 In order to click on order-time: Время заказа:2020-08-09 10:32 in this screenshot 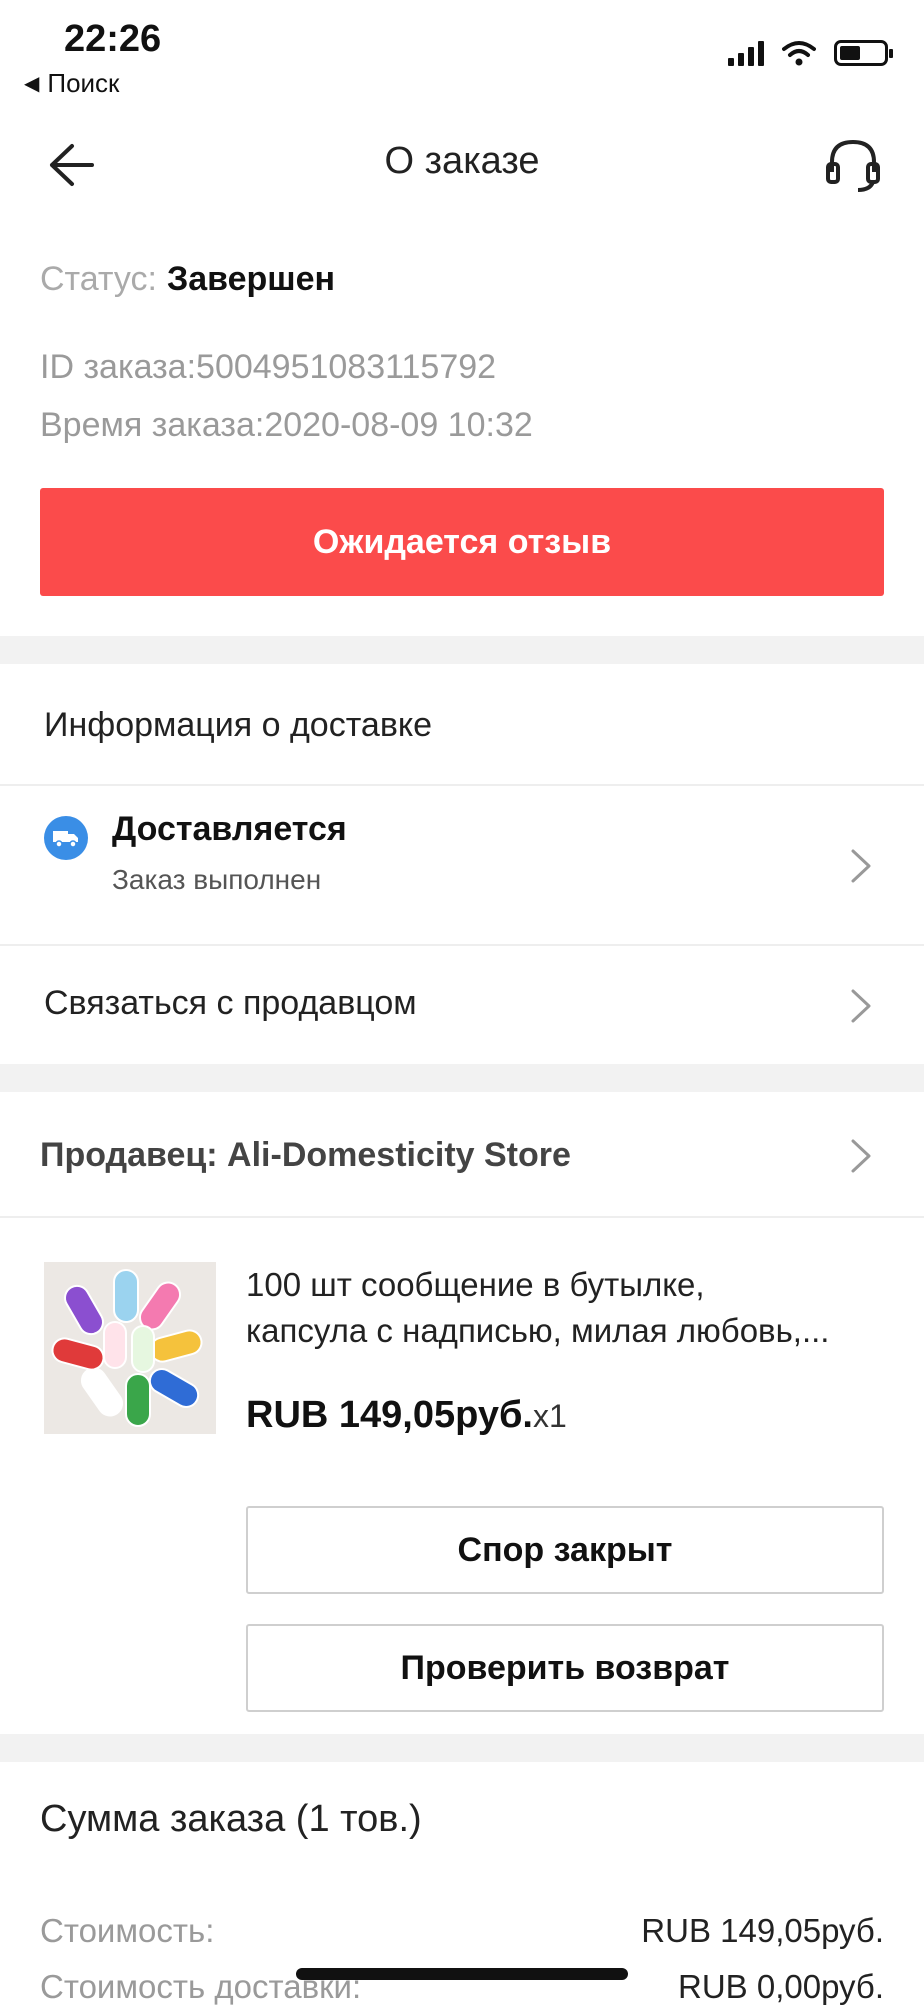, I will do `click(286, 425)`.